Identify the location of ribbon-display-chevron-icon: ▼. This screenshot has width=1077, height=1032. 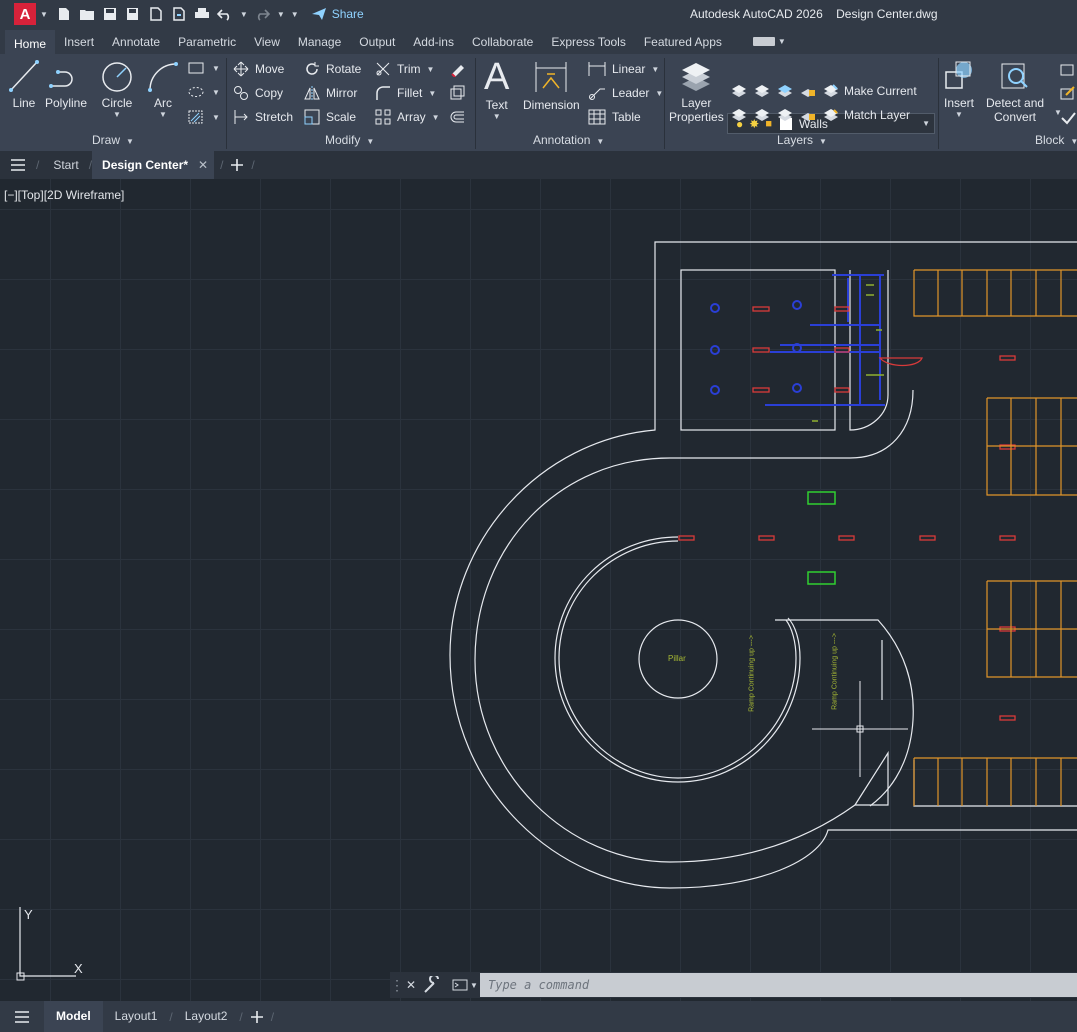
(782, 41).